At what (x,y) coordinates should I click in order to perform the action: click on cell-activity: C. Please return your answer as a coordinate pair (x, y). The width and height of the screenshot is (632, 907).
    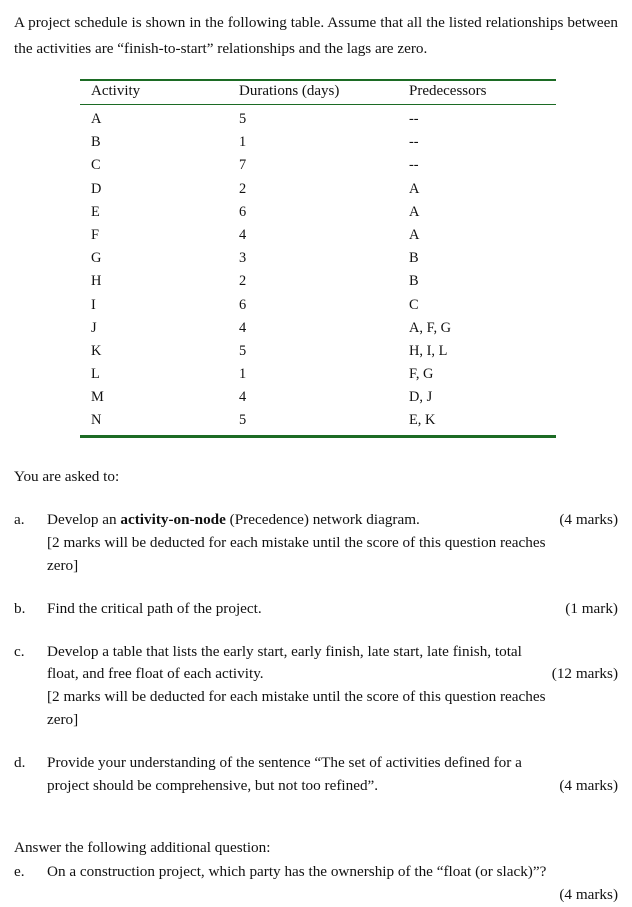
    Looking at the image, I should click on (96, 165).